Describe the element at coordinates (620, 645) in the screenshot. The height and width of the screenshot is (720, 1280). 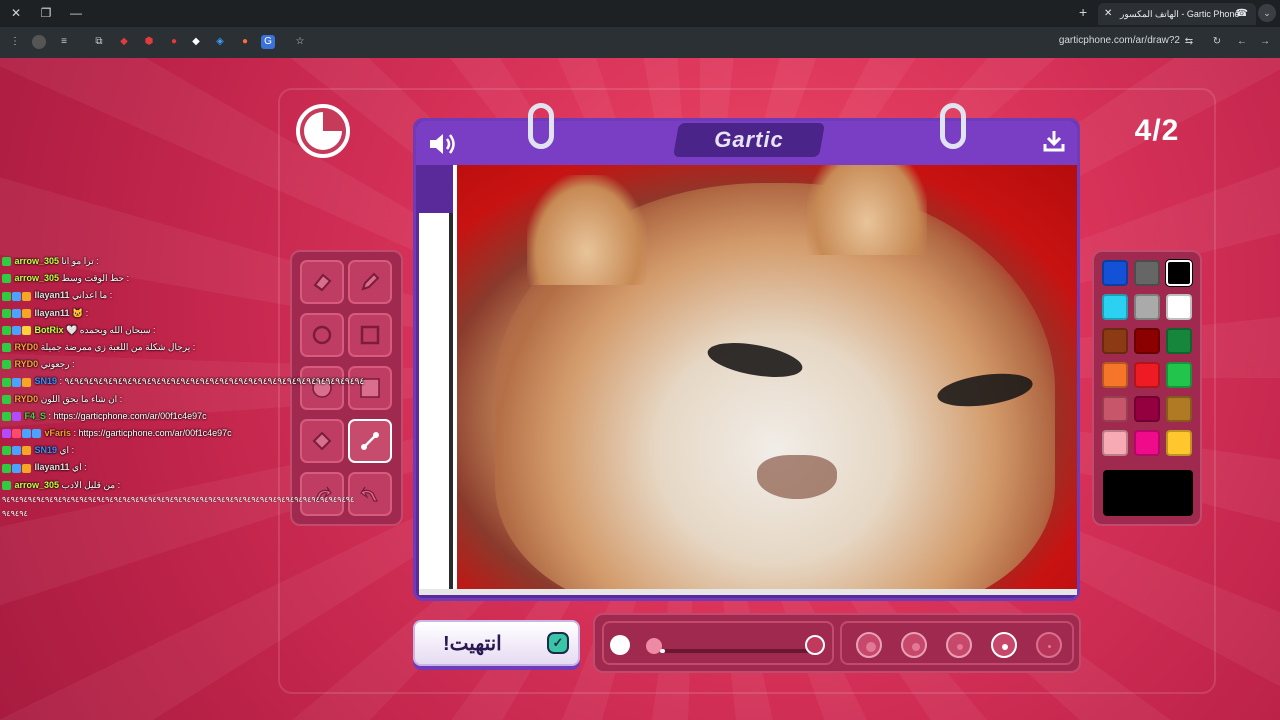
I see `opacity-full-icon` at that location.